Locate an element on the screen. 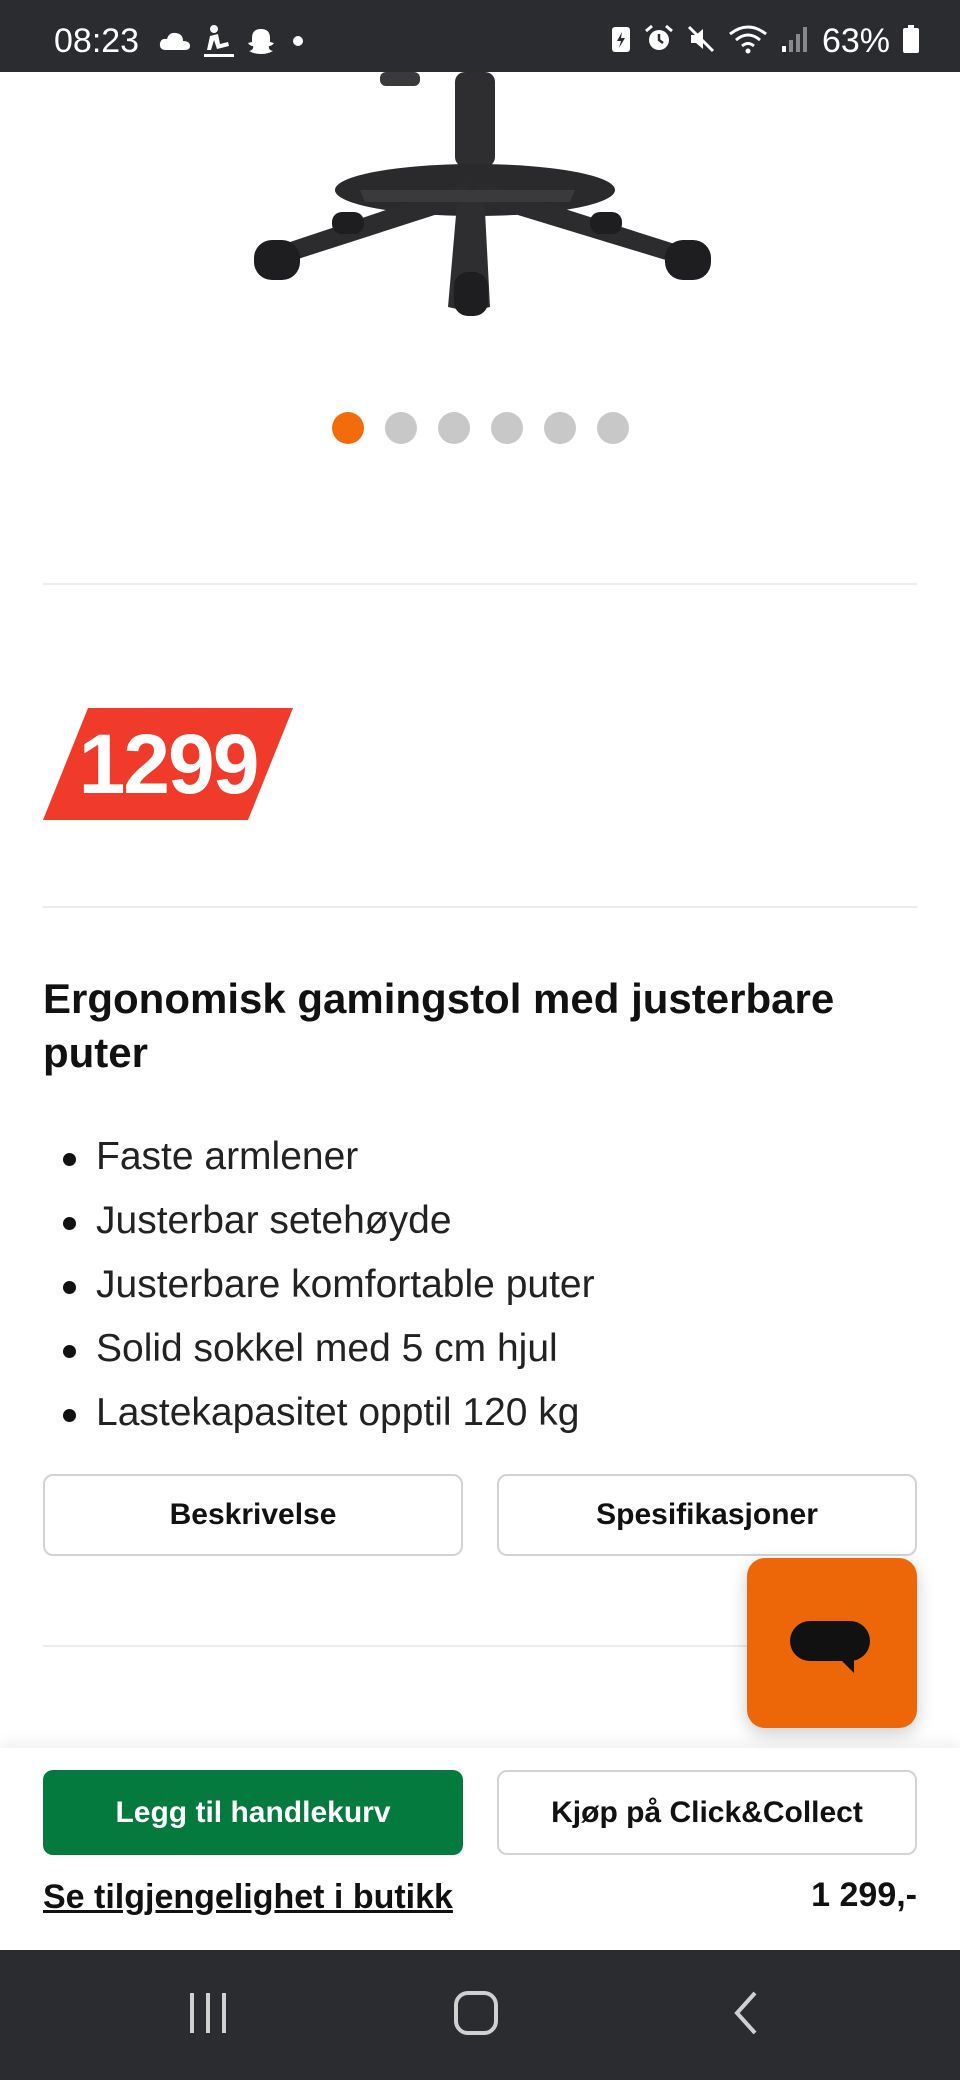 Image resolution: width=960 pixels, height=2080 pixels. dot-icon is located at coordinates (298, 43).